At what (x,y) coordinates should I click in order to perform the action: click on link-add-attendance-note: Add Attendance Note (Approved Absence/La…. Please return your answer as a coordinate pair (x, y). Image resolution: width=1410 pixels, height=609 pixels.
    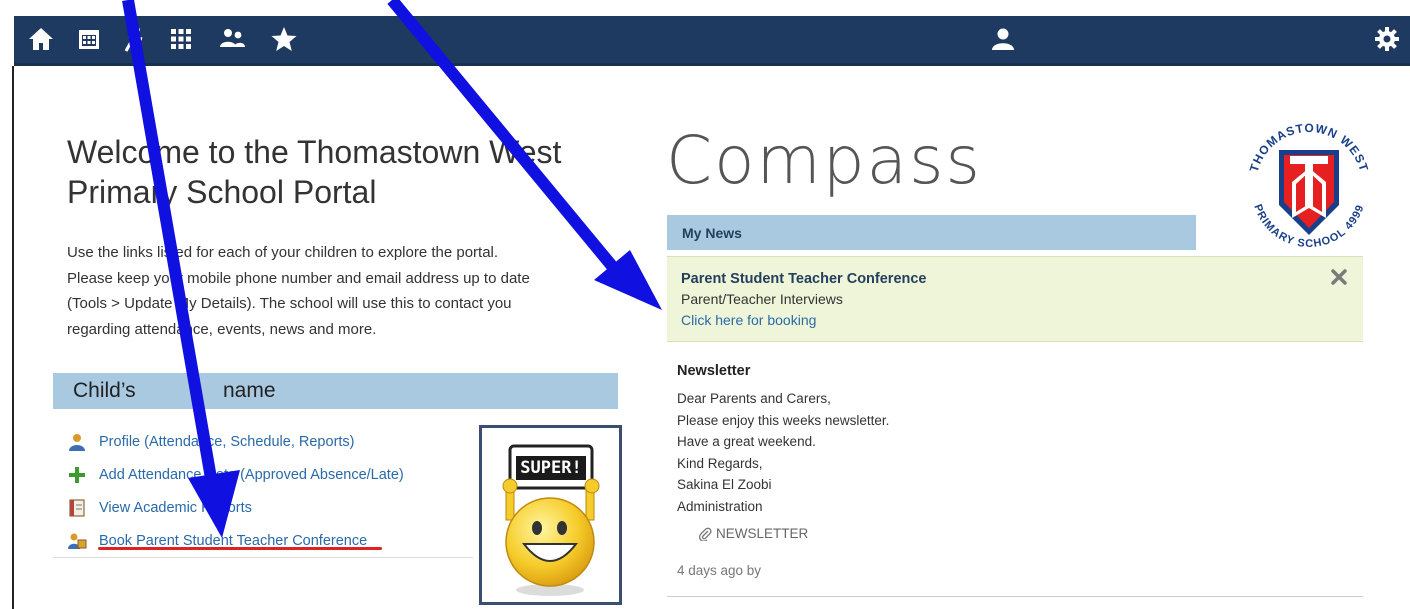
    Looking at the image, I should click on (263, 474).